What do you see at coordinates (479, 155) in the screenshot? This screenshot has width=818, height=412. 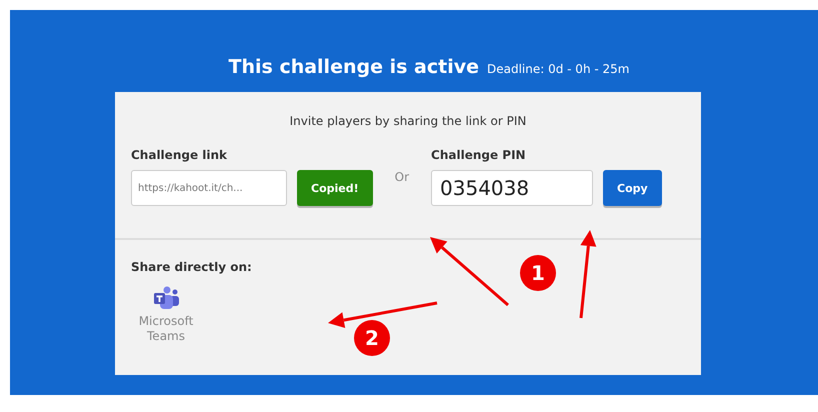 I see `pin-label: Challenge PIN` at bounding box center [479, 155].